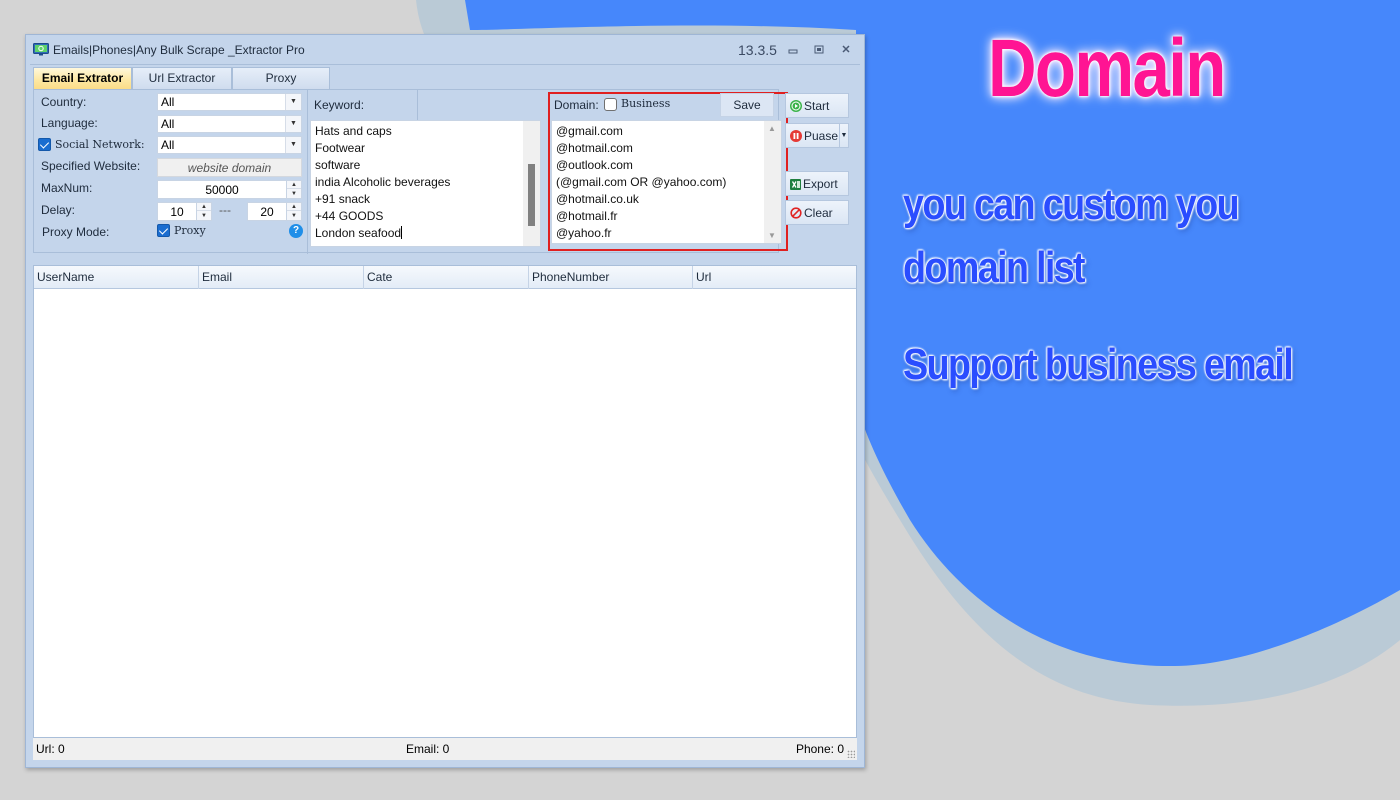 The width and height of the screenshot is (1400, 800). Describe the element at coordinates (116, 277) in the screenshot. I see `column-header-username: UserName` at that location.